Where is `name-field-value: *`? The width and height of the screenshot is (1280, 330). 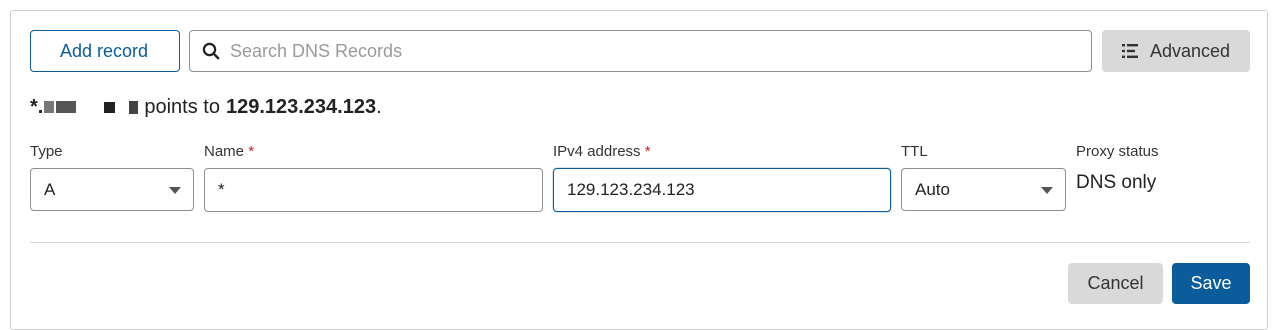 name-field-value: * is located at coordinates (221, 189).